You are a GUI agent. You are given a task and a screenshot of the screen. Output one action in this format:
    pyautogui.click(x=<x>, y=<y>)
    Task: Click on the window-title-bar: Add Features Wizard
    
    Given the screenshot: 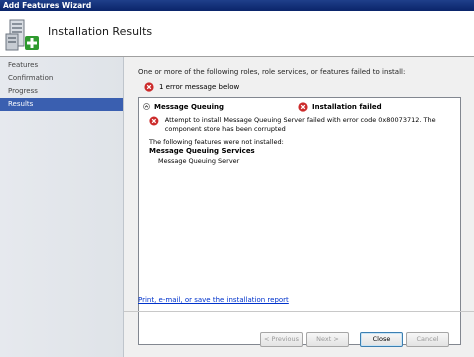 What is the action you would take?
    pyautogui.click(x=237, y=5)
    